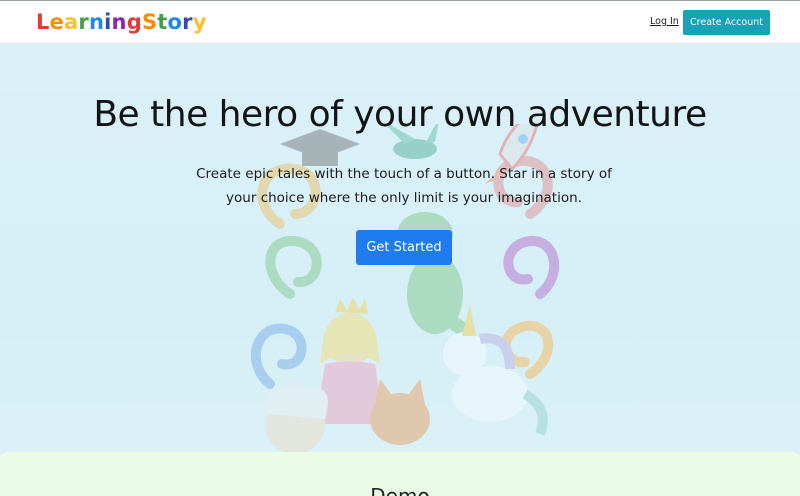 Image resolution: width=800 pixels, height=496 pixels. I want to click on logo-letter: o, so click(175, 22).